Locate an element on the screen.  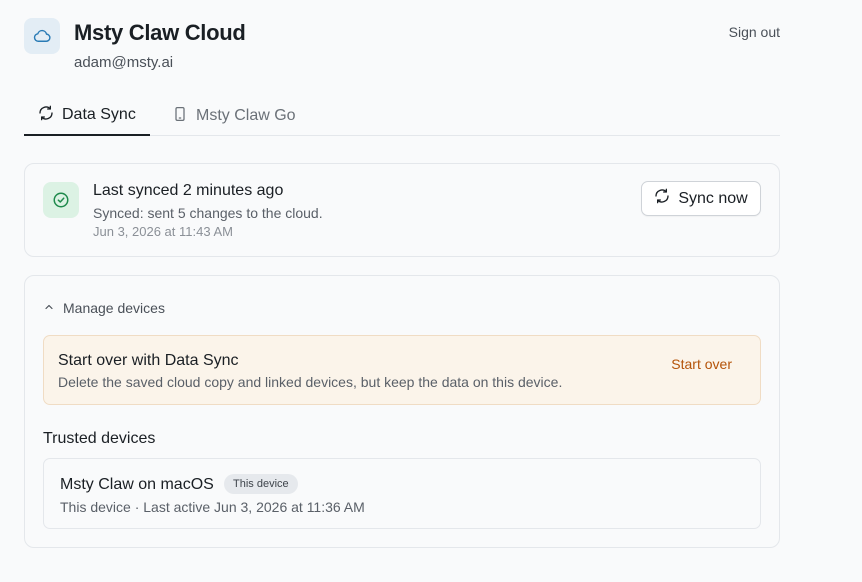
tab-msty-claw-go: Msty Claw Go is located at coordinates (234, 116).